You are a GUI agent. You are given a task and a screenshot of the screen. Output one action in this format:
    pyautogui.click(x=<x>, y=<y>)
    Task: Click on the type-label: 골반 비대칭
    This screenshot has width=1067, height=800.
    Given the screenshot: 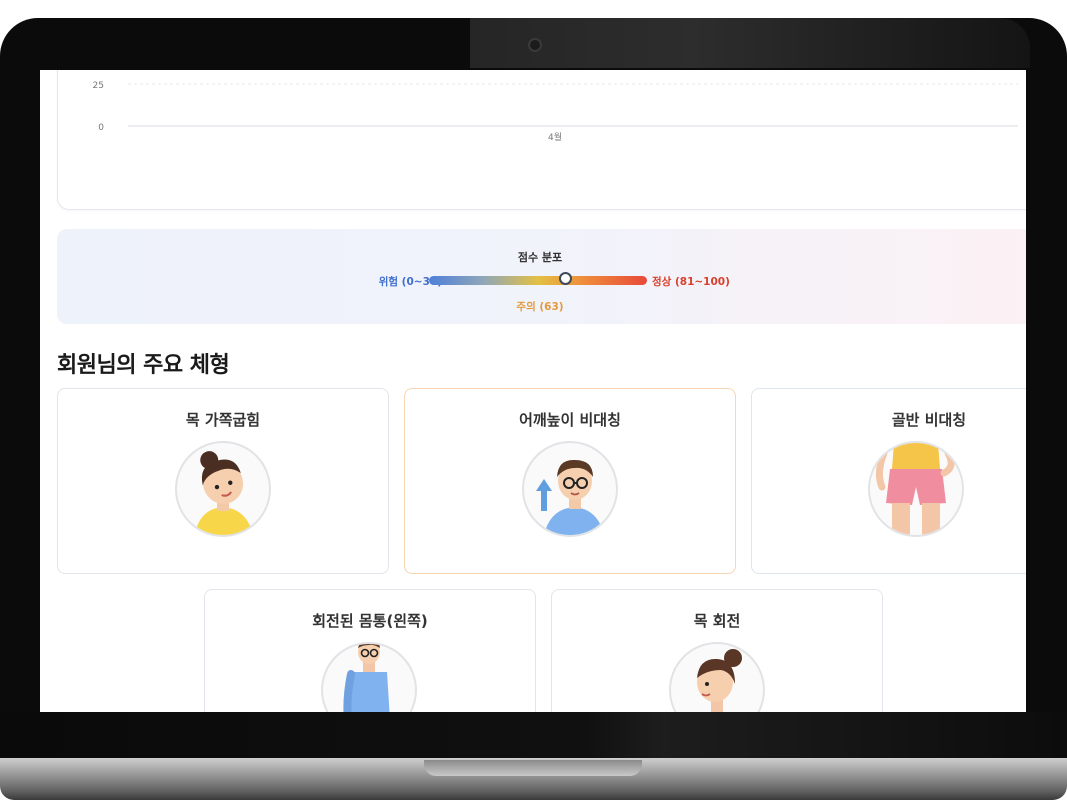 What is the action you would take?
    pyautogui.click(x=929, y=420)
    